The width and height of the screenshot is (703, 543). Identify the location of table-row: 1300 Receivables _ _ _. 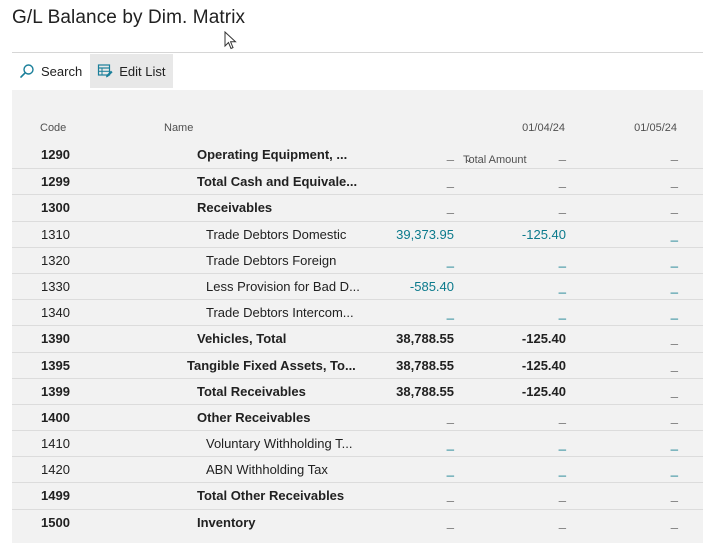
(357, 207).